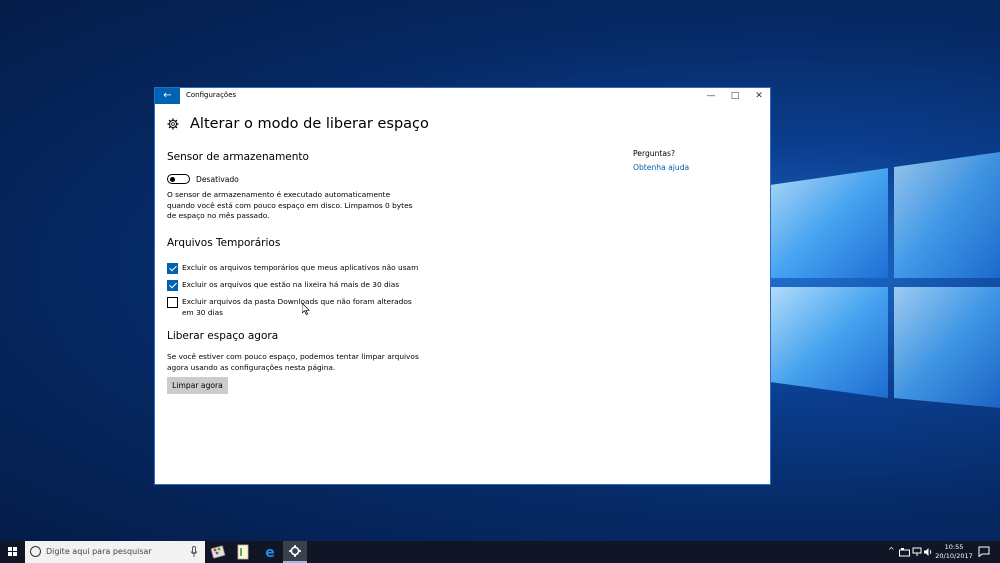 The width and height of the screenshot is (1000, 563). Describe the element at coordinates (904, 552) in the screenshot. I see `people-icon` at that location.